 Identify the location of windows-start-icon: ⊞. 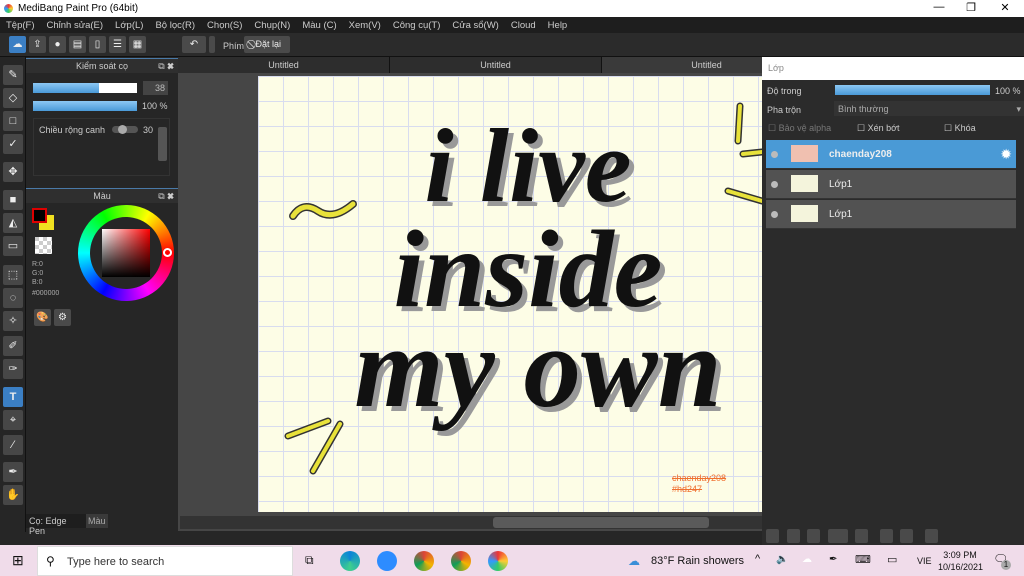
(18, 560).